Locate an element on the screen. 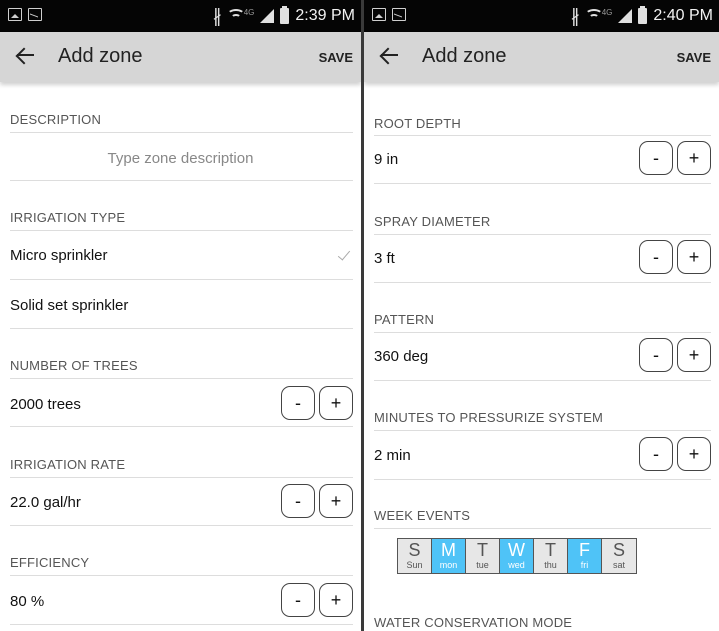  status-bar: ∦ 4G 2:40 PM is located at coordinates (541, 16).